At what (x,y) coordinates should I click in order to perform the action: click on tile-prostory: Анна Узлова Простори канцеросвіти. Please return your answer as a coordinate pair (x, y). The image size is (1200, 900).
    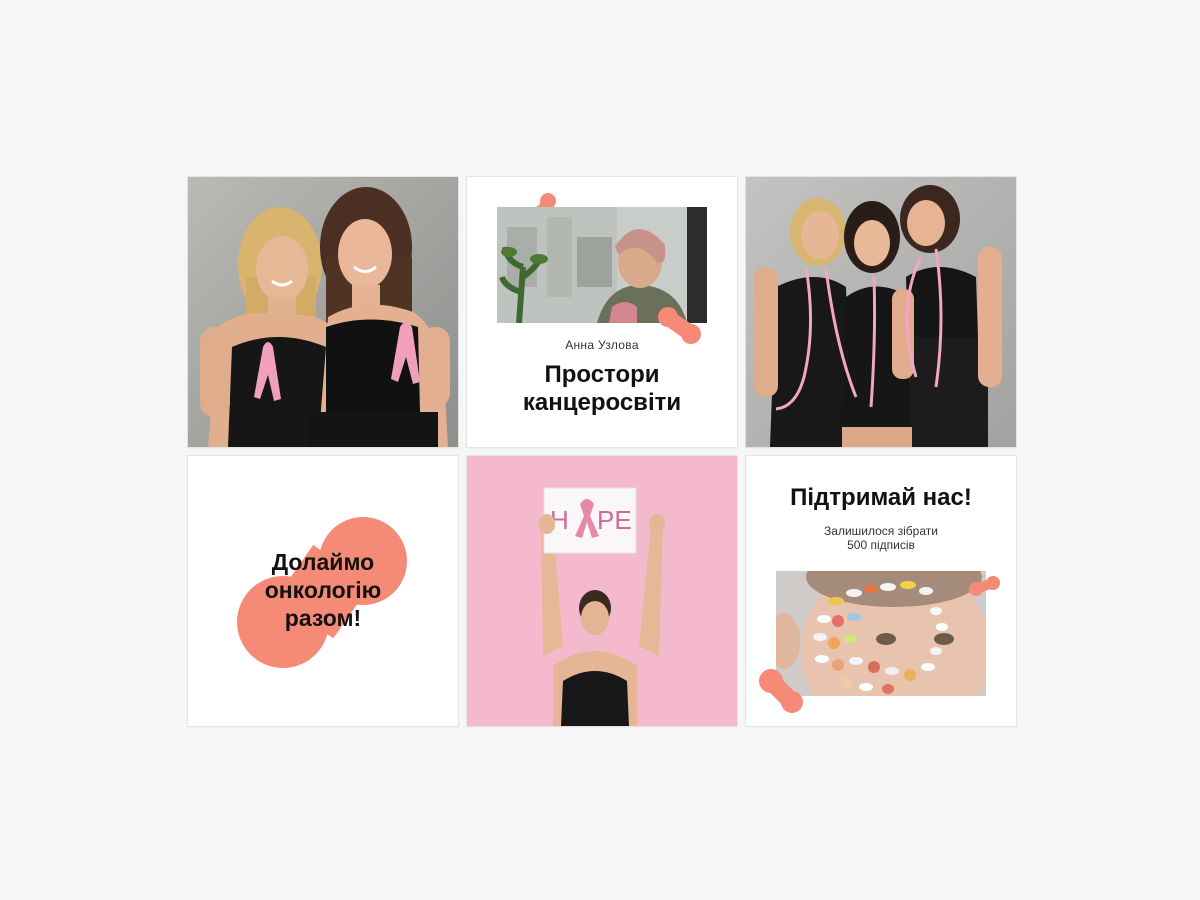
    Looking at the image, I should click on (602, 312).